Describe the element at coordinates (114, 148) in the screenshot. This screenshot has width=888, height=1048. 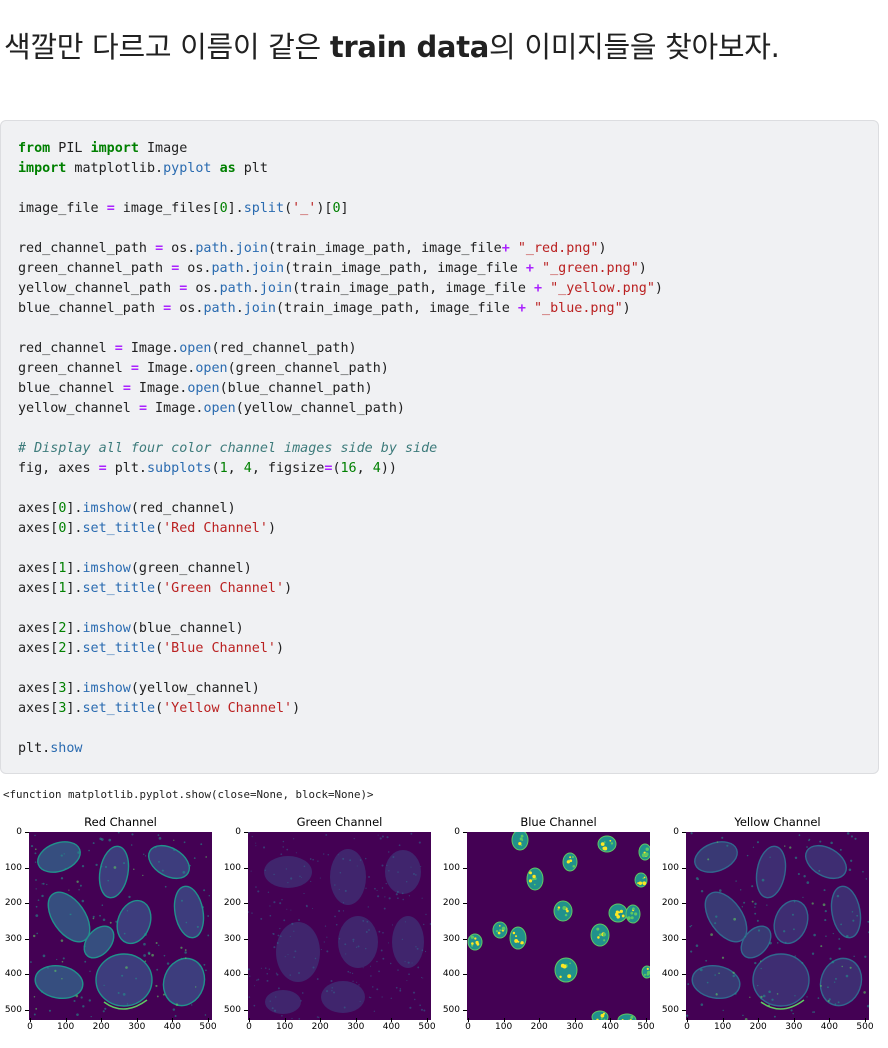
I see `code-token: import` at that location.